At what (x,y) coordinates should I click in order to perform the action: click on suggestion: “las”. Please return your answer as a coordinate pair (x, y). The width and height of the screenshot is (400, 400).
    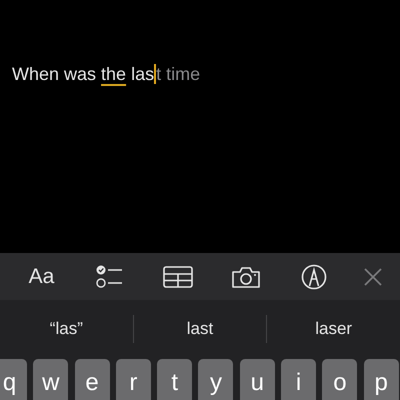
    Looking at the image, I should click on (66, 328).